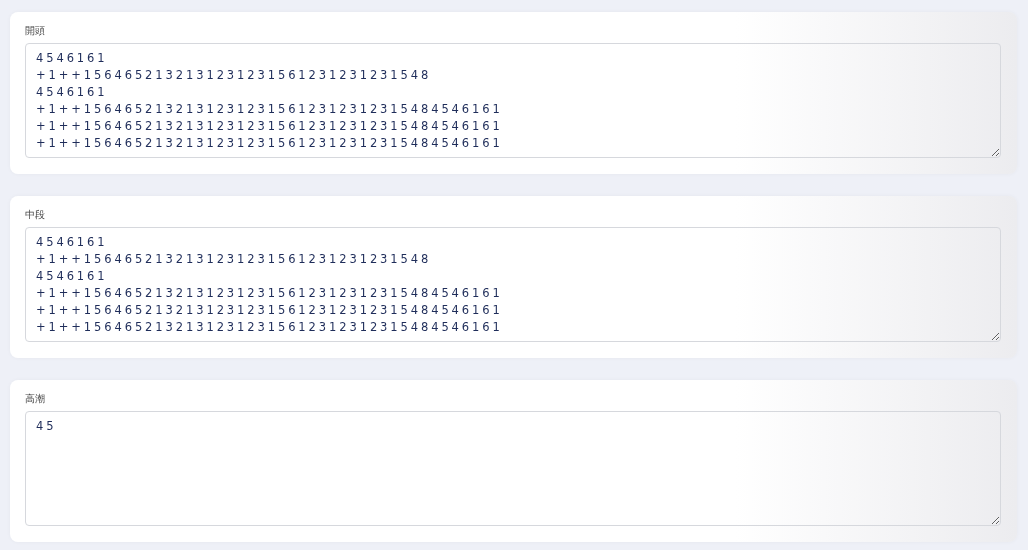 Image resolution: width=1028 pixels, height=550 pixels. Describe the element at coordinates (35, 31) in the screenshot. I see `field-label: 開頭` at that location.